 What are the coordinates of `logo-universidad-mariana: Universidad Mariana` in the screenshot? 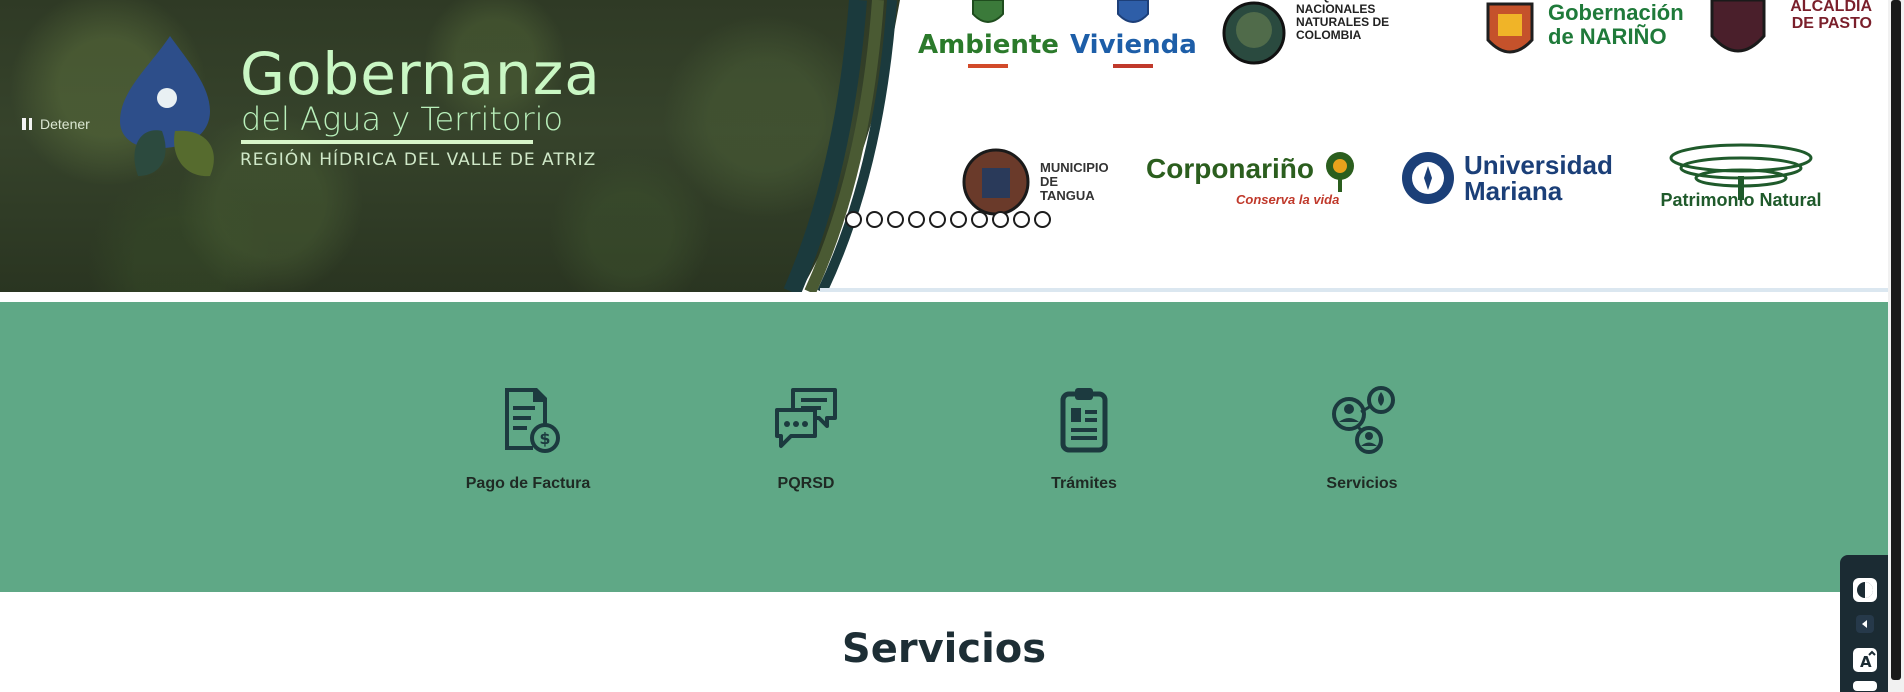 It's located at (1506, 178).